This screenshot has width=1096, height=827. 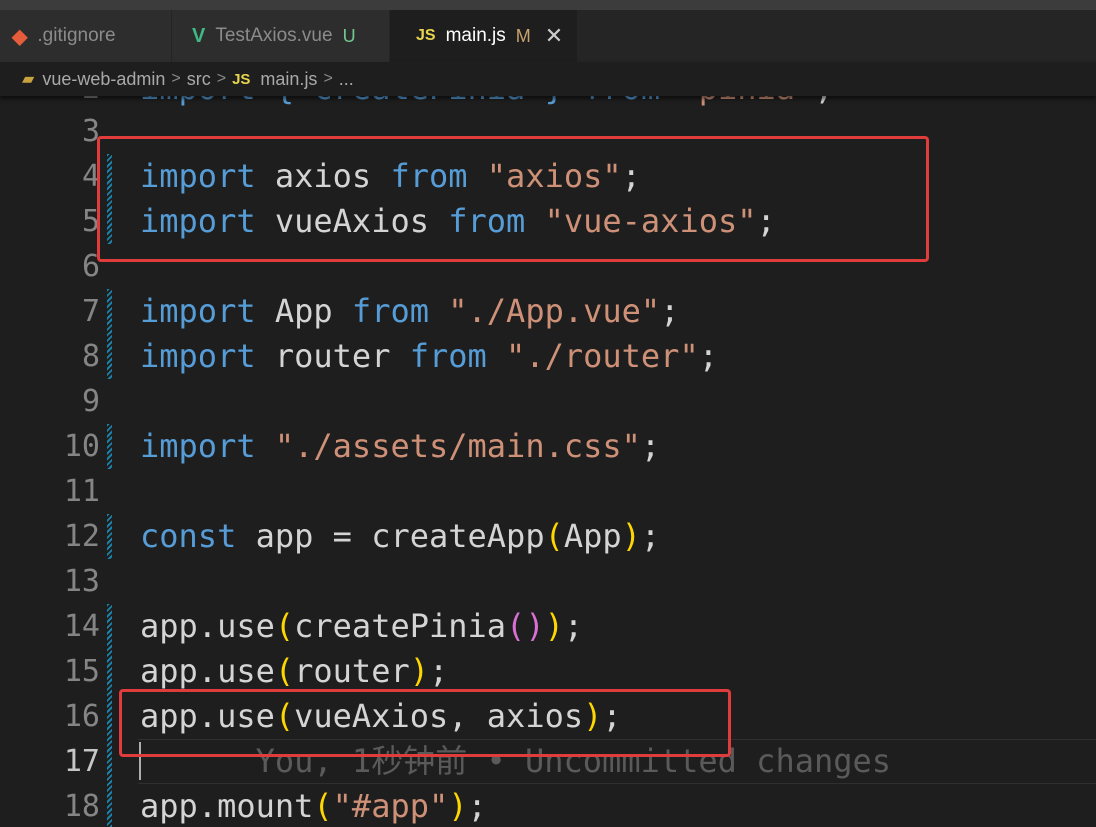 I want to click on tab-label: main.js, so click(x=475, y=35).